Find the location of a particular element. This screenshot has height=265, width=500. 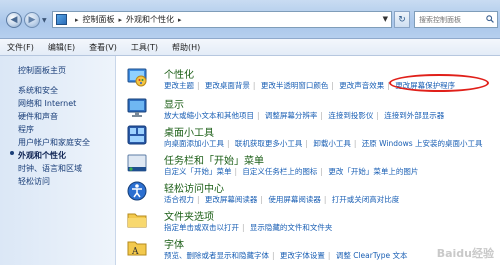

sidebar-item-appearance: 外观和个性化 is located at coordinates (54, 155).